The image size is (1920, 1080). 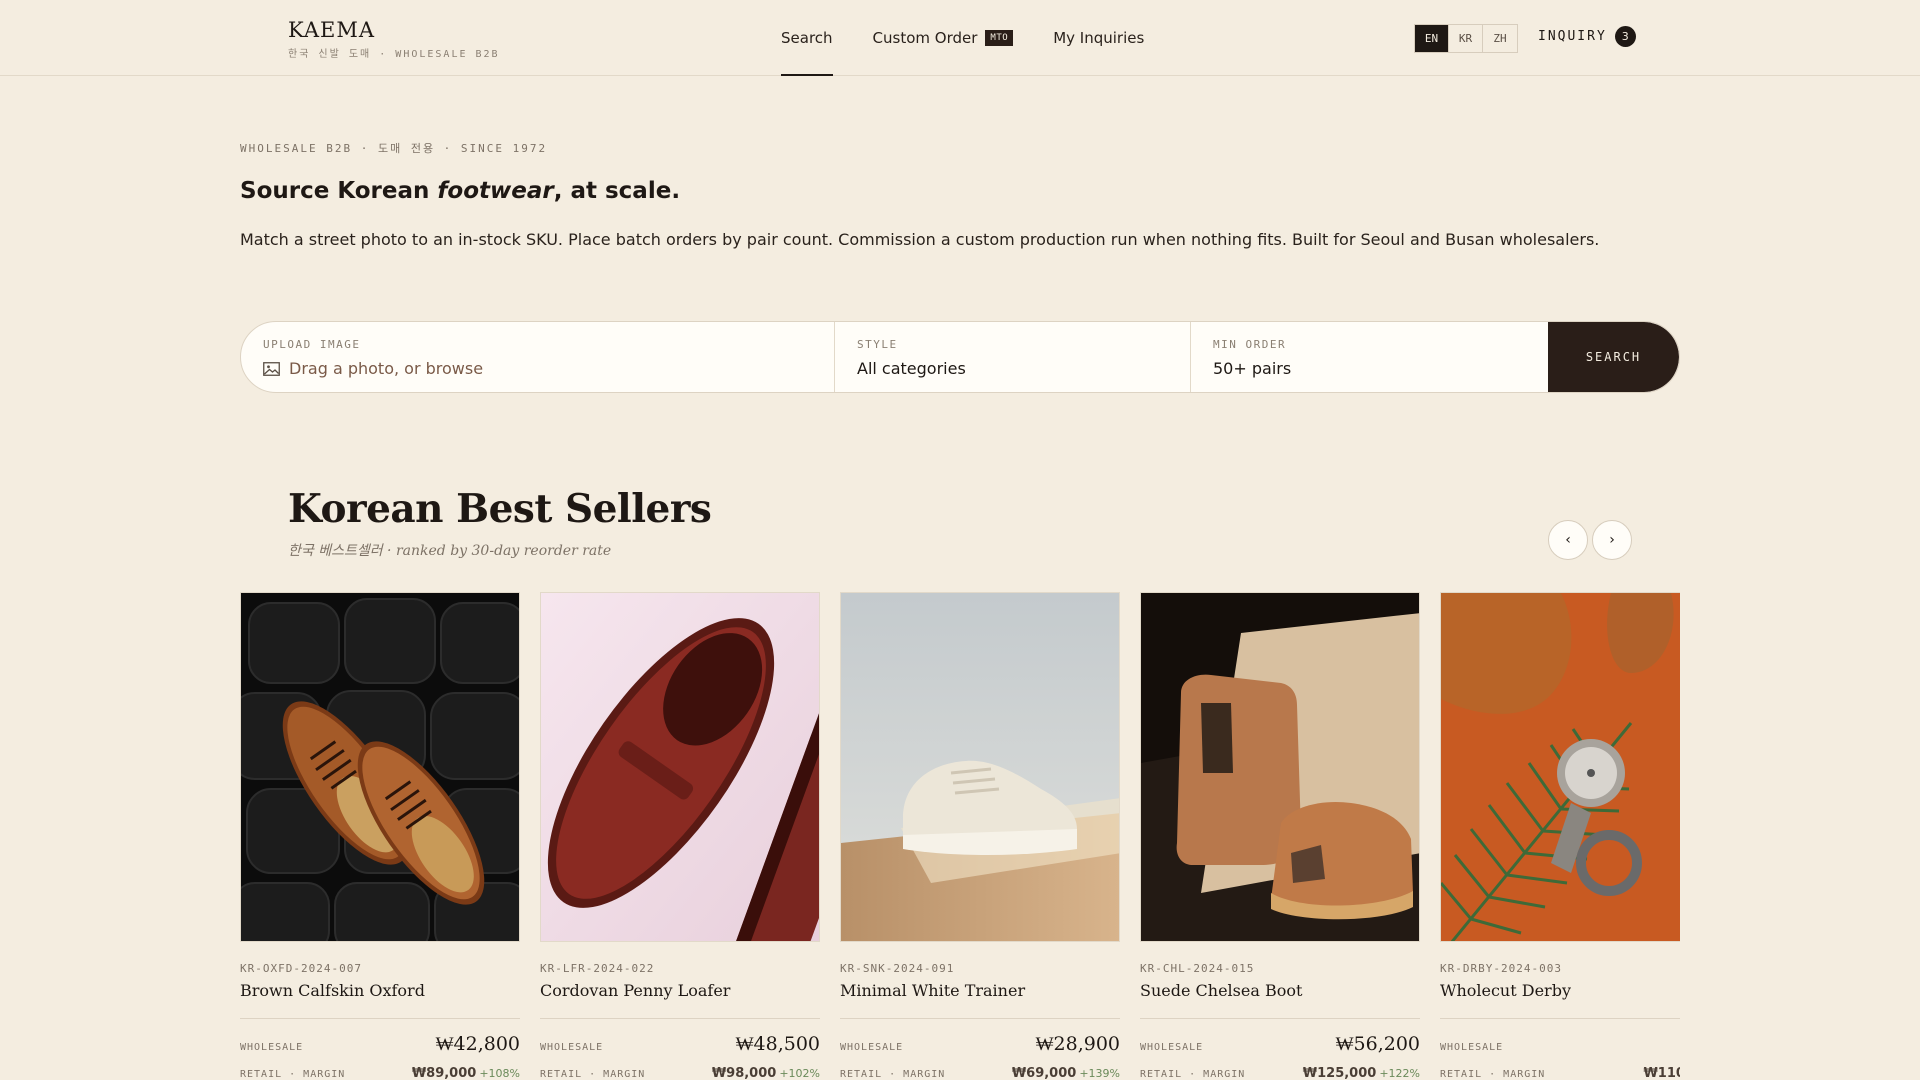 What do you see at coordinates (339, 191) in the screenshot?
I see `hero-title-start: Source Korean` at bounding box center [339, 191].